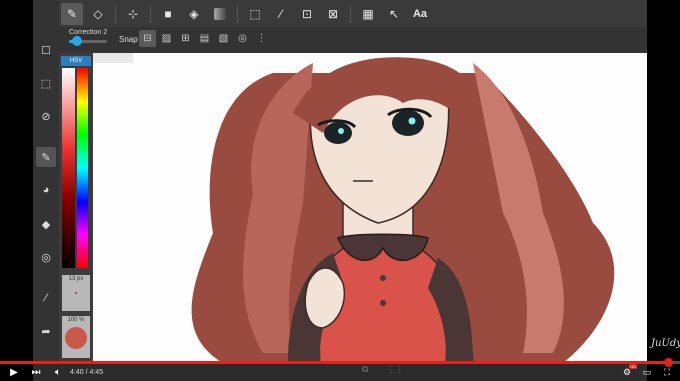 The image size is (680, 381). What do you see at coordinates (76, 320) in the screenshot?
I see `opacity-value: 100 %` at bounding box center [76, 320].